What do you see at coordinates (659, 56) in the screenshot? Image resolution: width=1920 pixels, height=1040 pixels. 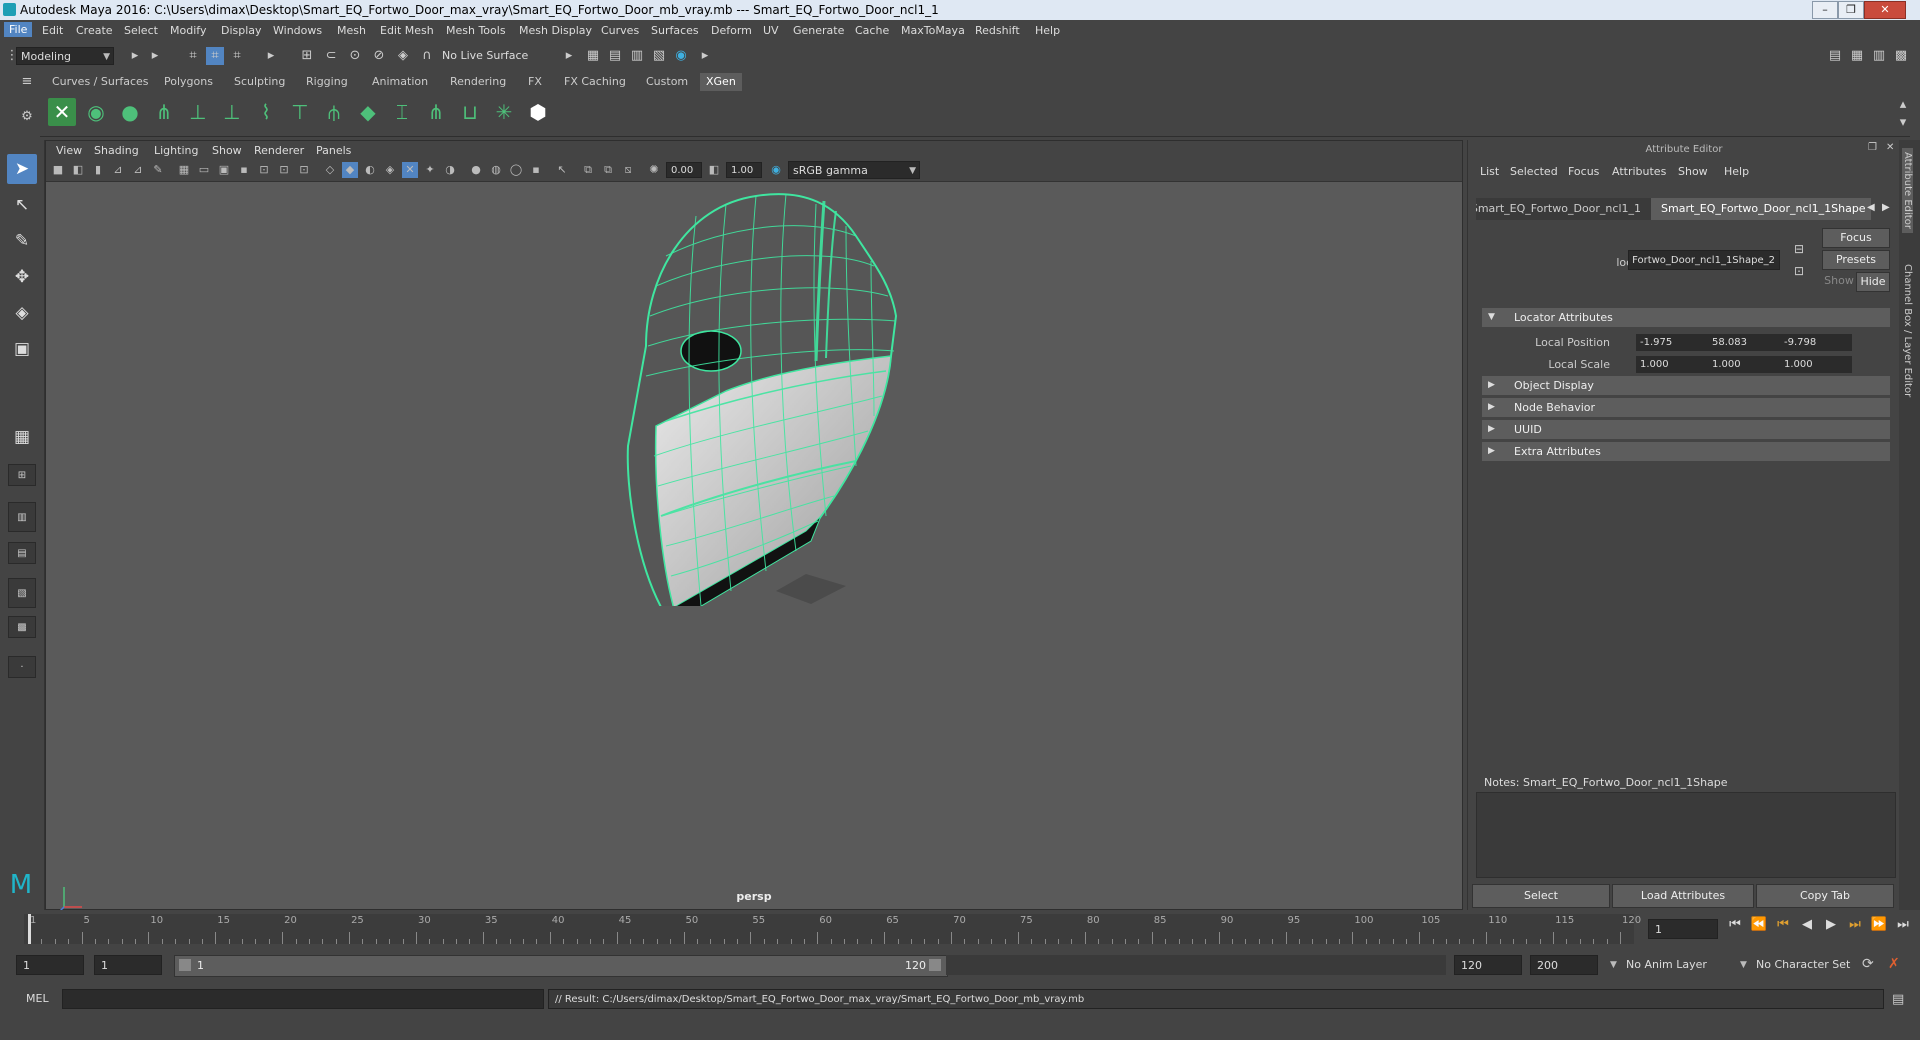 I see `render-settings-icon: ▧` at bounding box center [659, 56].